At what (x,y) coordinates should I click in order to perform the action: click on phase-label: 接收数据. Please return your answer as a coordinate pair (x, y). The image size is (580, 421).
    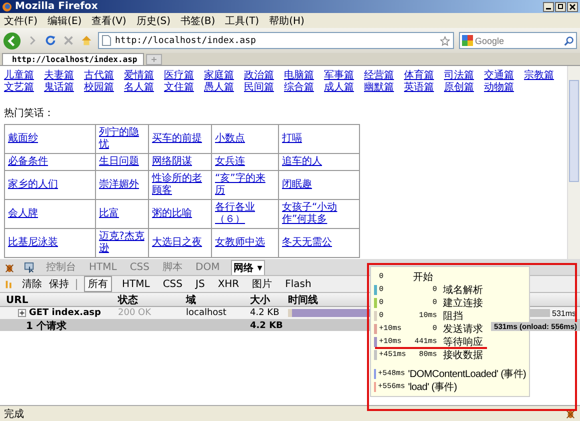
    Looking at the image, I should click on (463, 355).